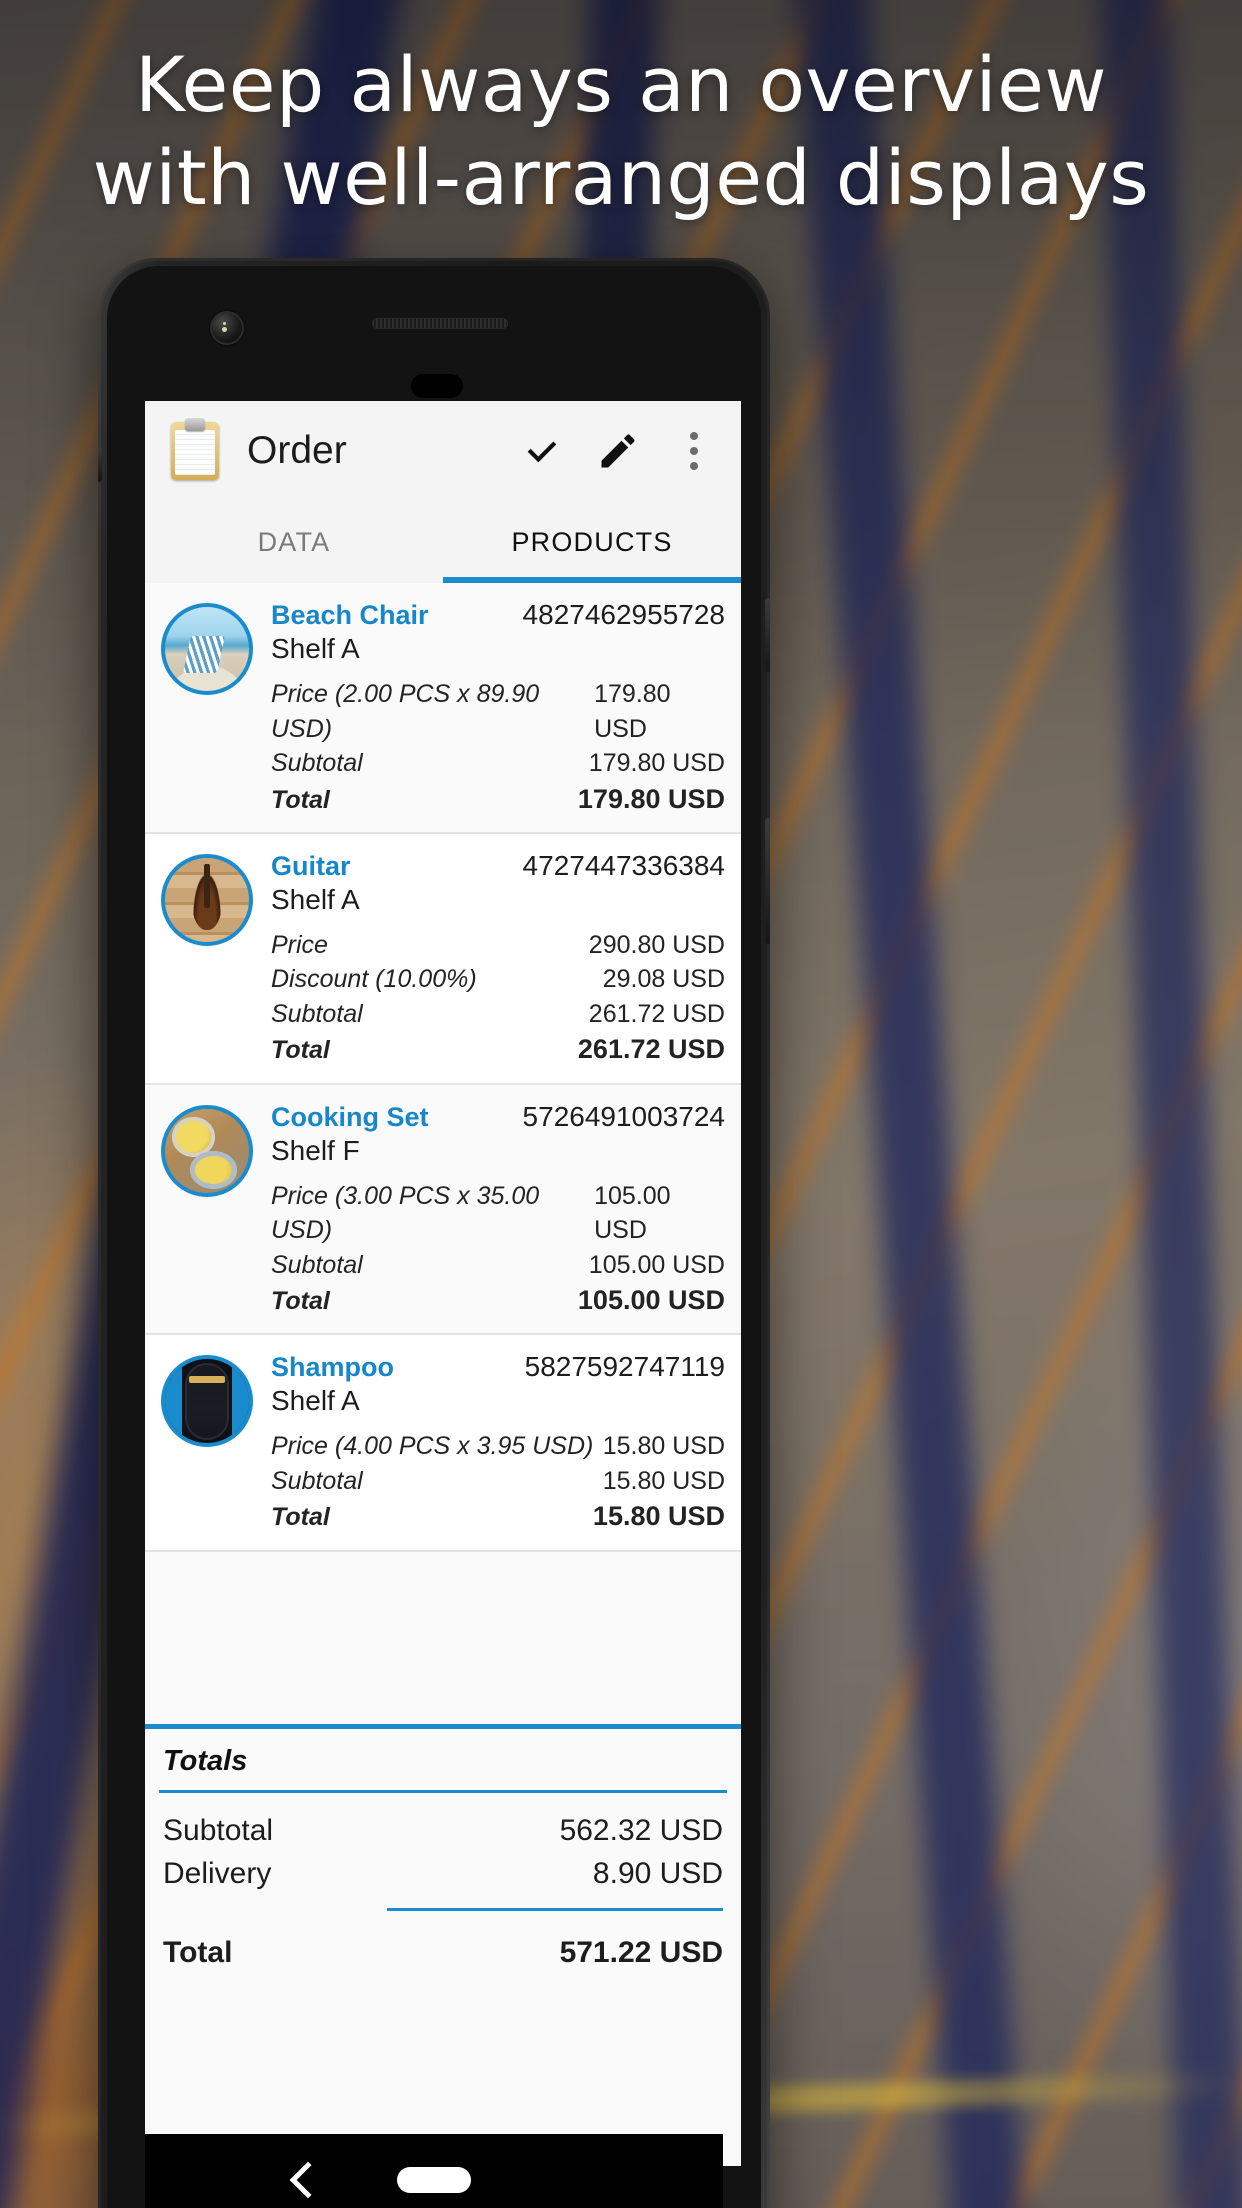  What do you see at coordinates (218, 1830) in the screenshot?
I see `totals-label: Subtotal` at bounding box center [218, 1830].